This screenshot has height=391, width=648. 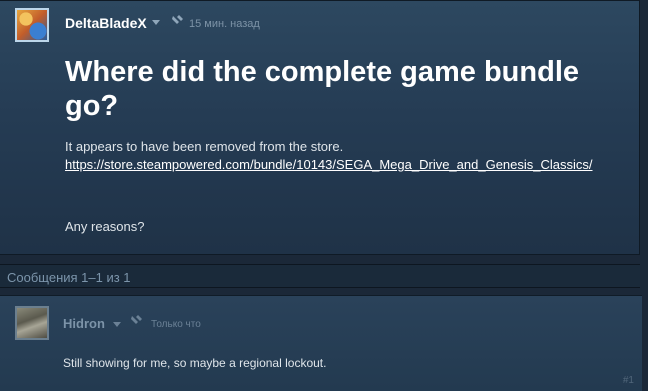 I want to click on reply-number: #1, so click(x=628, y=380).